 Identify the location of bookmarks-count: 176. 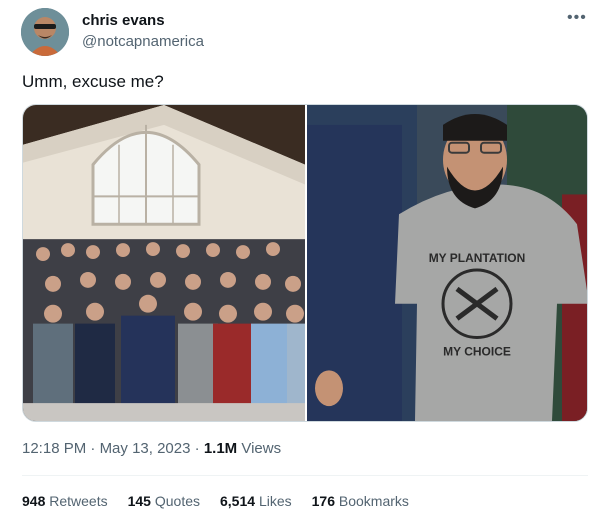
(323, 501).